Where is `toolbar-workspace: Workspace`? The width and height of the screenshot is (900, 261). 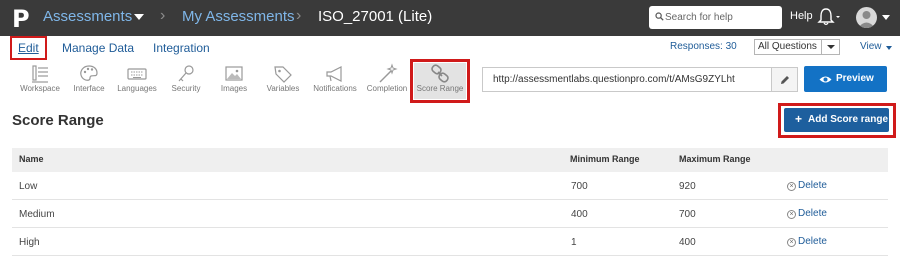 toolbar-workspace: Workspace is located at coordinates (40, 81).